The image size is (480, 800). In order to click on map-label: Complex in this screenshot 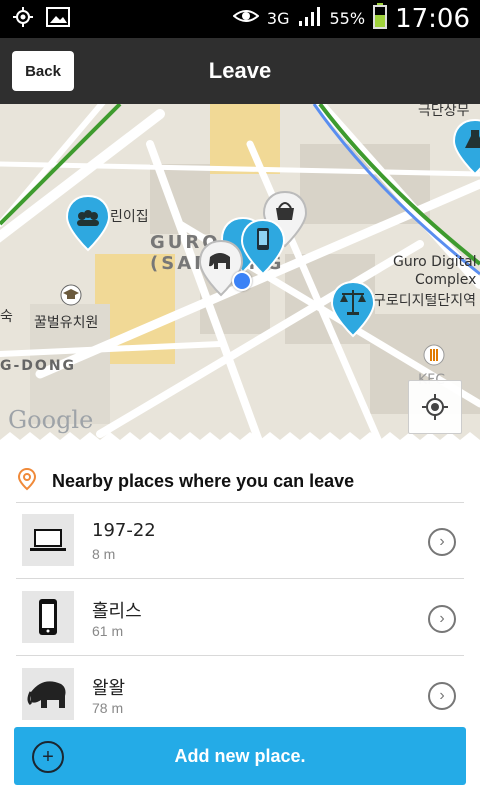, I will do `click(446, 280)`.